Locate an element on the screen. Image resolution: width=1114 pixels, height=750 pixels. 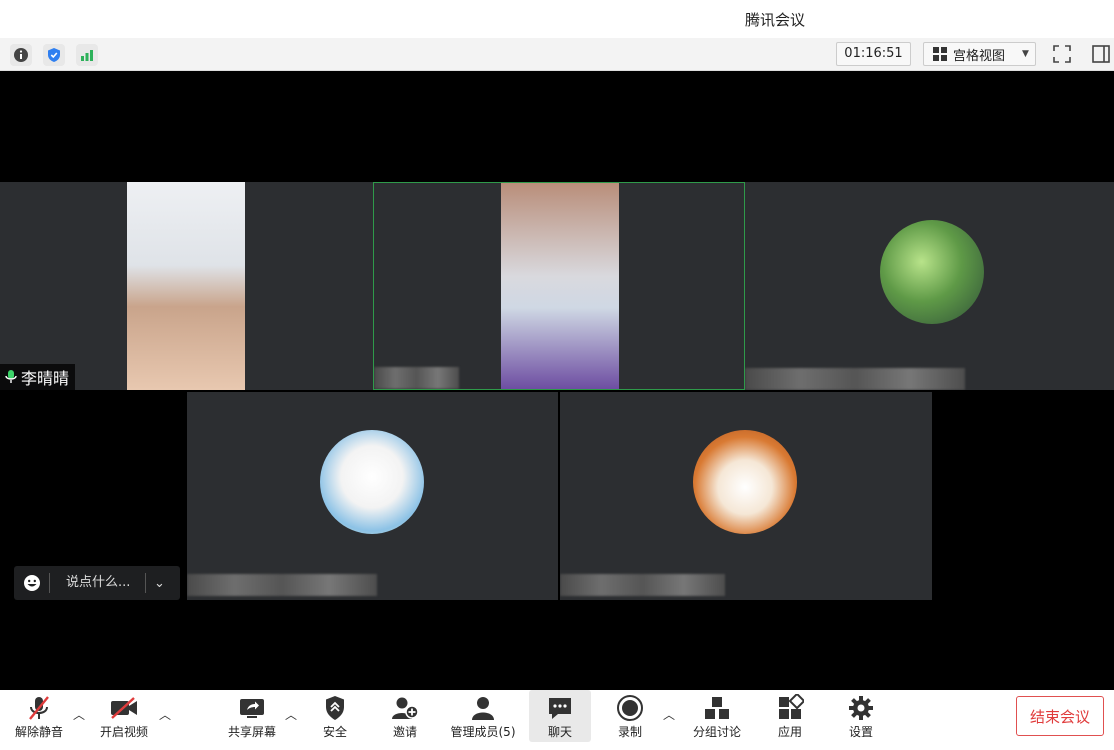
unmute-label: 解除静音 is located at coordinates (38, 732).